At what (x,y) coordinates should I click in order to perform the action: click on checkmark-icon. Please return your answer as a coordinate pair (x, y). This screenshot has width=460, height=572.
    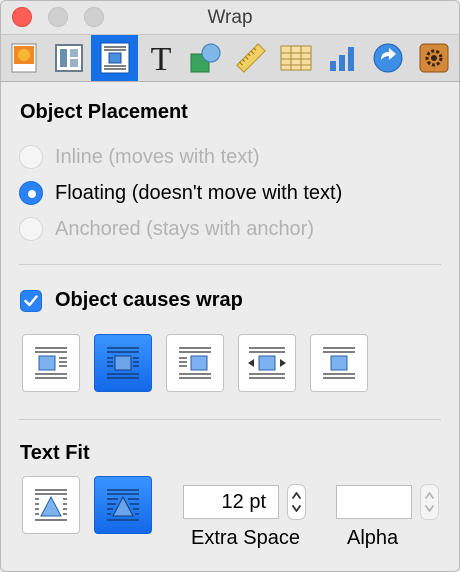
    Looking at the image, I should click on (31, 300).